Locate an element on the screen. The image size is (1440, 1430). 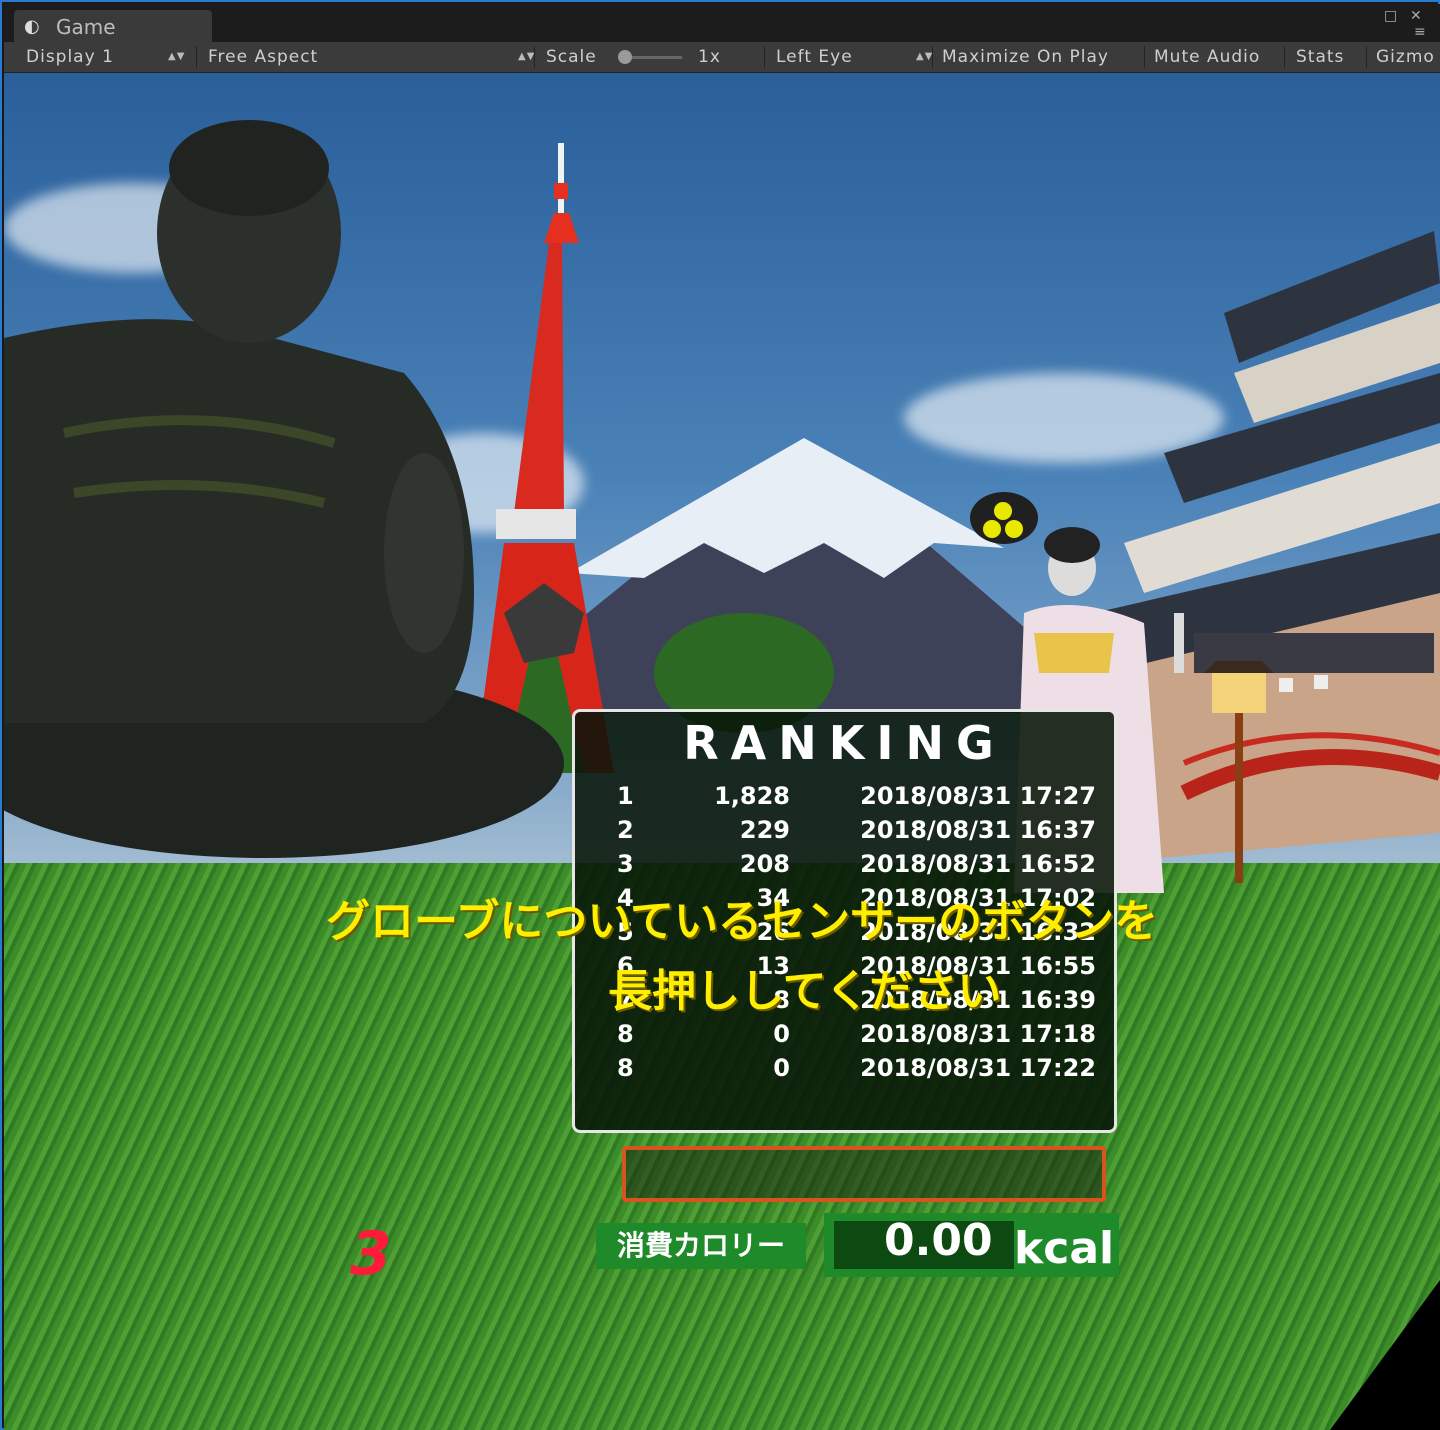
power-gauge is located at coordinates (864, 1174).